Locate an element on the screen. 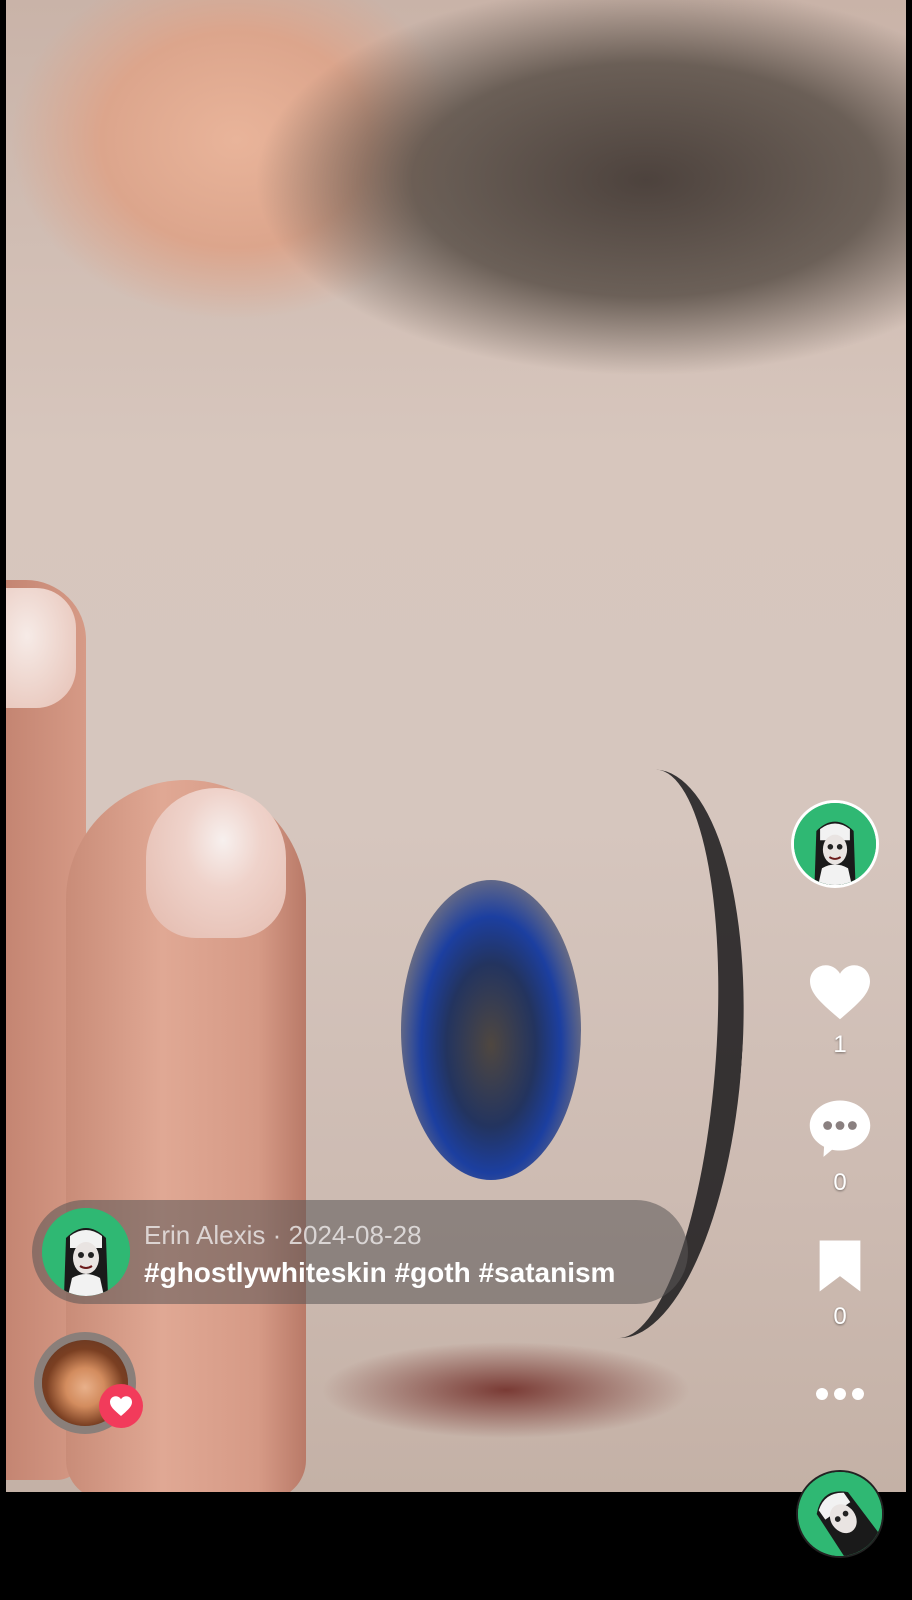  like-count: 1 is located at coordinates (840, 1044).